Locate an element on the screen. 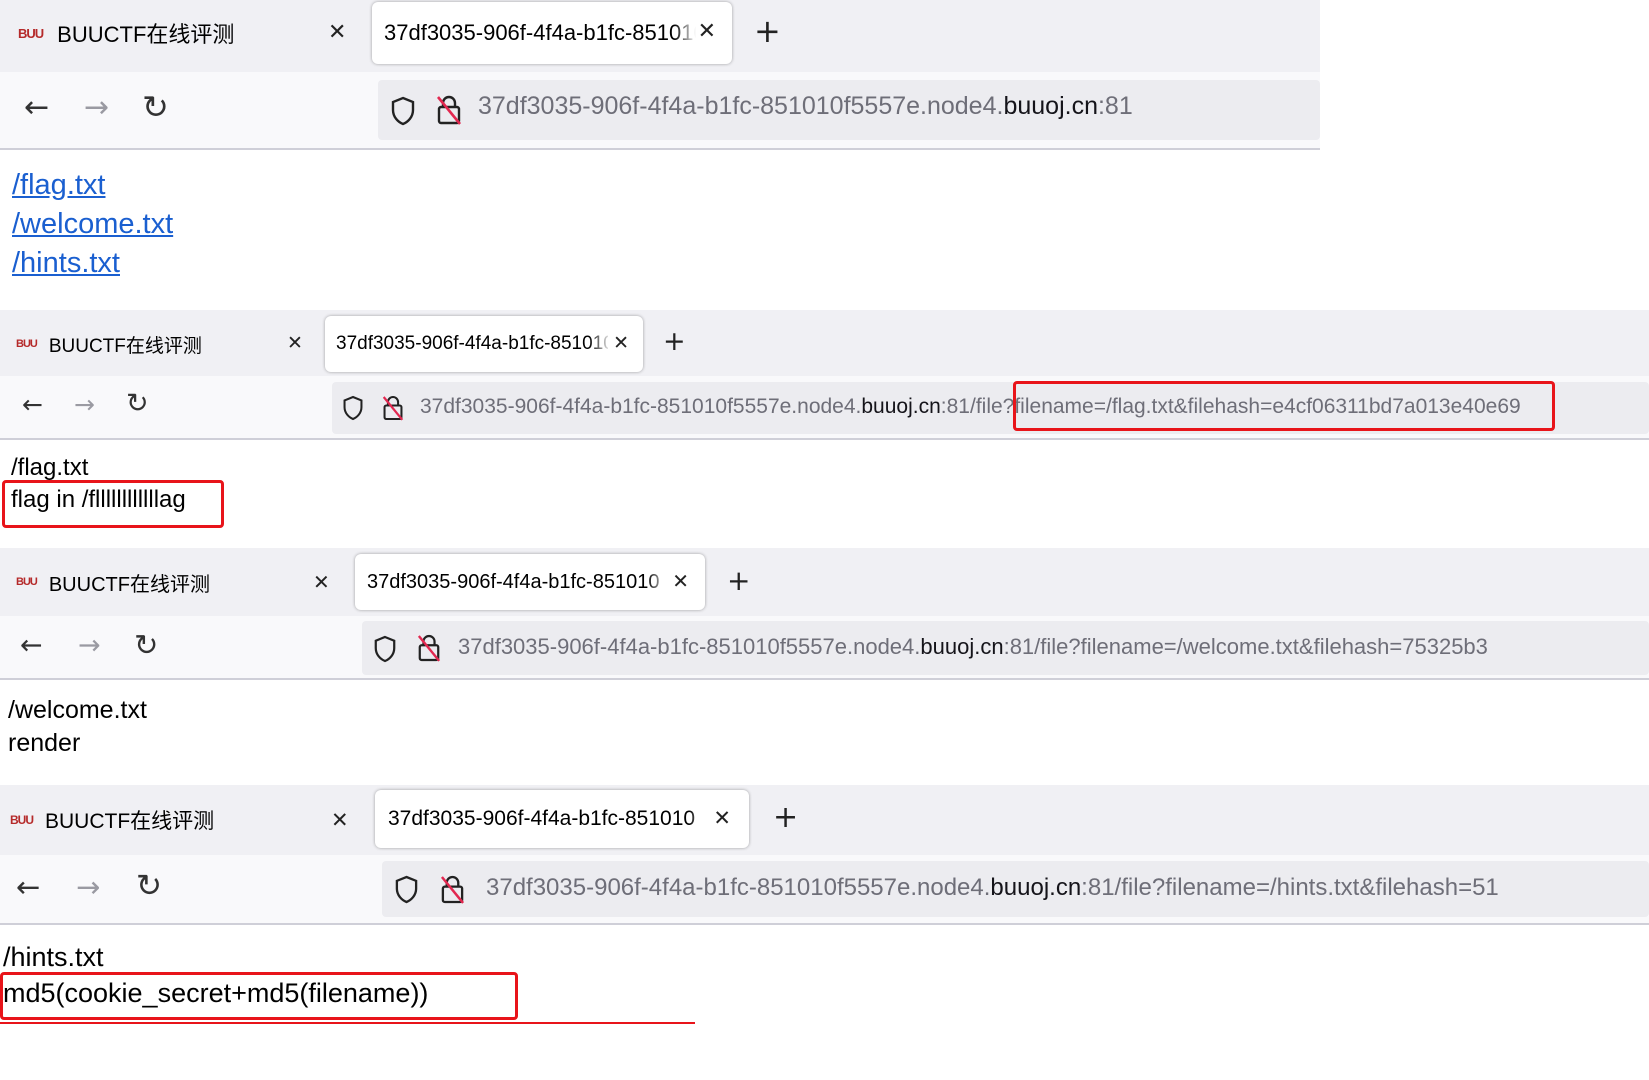 The width and height of the screenshot is (1649, 1080). page-content: /flag.txt /welcome.txt /hints.txt is located at coordinates (660, 225).